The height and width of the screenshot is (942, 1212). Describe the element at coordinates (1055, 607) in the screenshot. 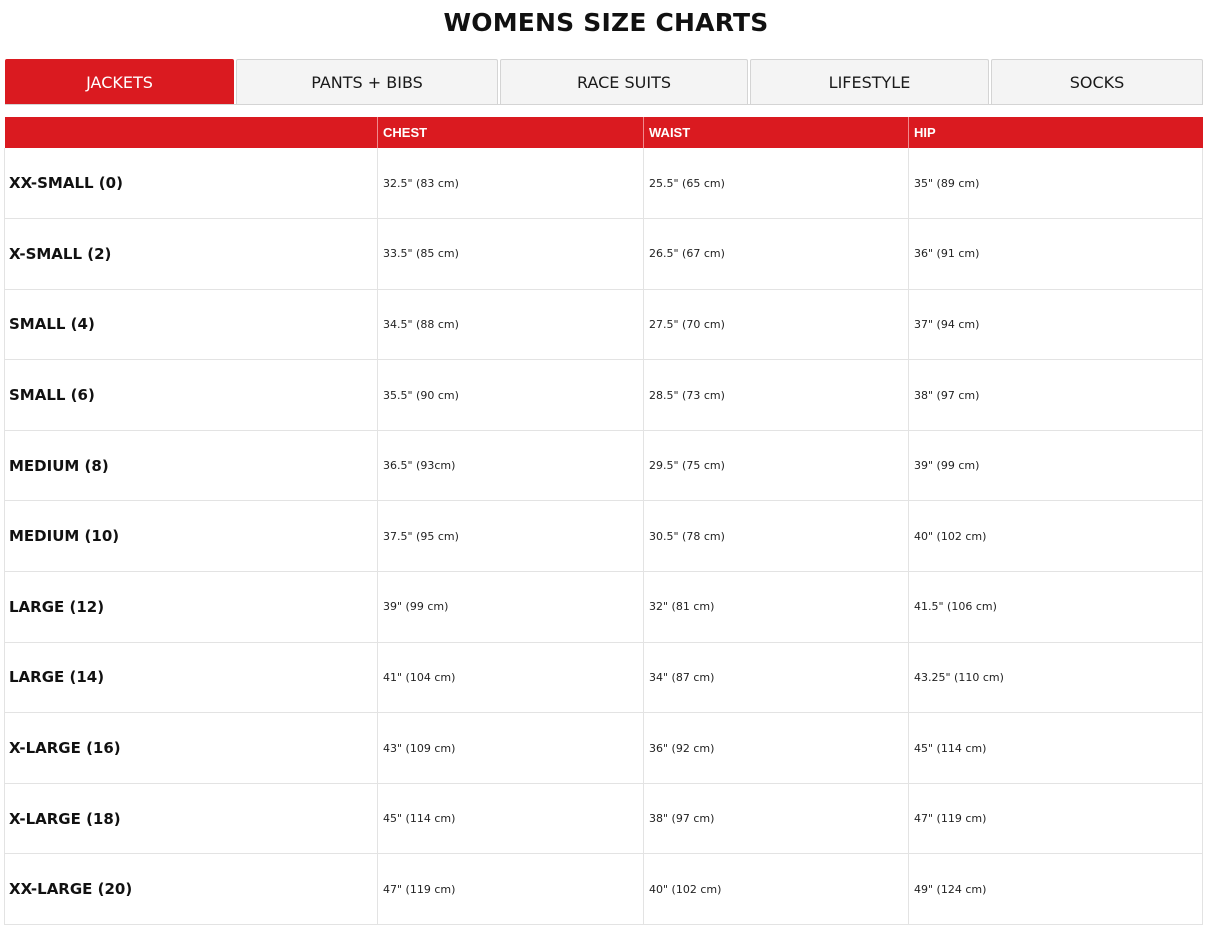

I see `hip-cell: 41.5" (106 cm)` at that location.